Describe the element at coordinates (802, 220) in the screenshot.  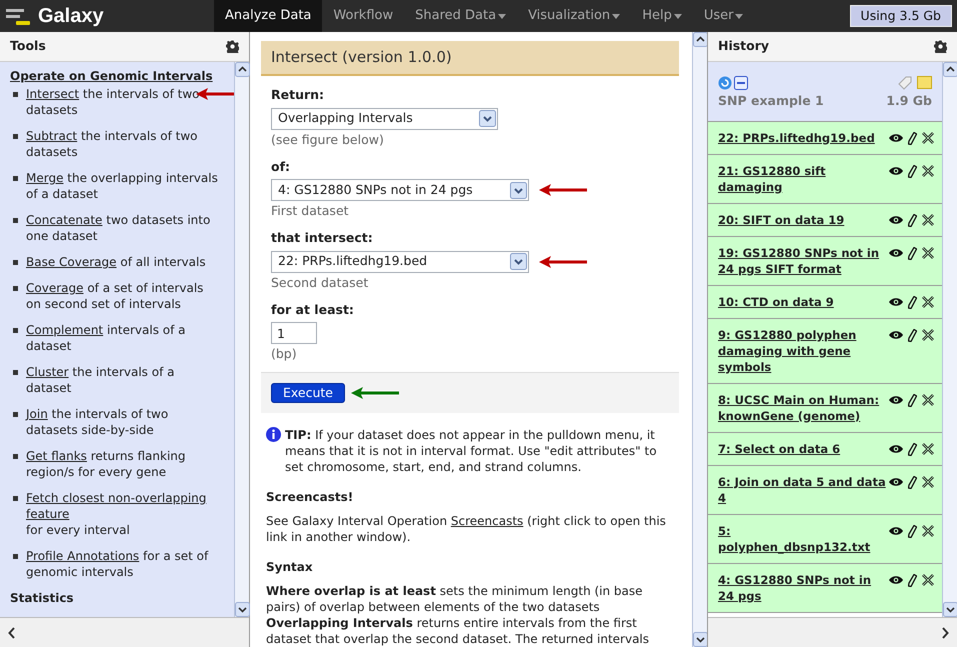
I see `dataset-title: 20: SIFT on data 19` at that location.